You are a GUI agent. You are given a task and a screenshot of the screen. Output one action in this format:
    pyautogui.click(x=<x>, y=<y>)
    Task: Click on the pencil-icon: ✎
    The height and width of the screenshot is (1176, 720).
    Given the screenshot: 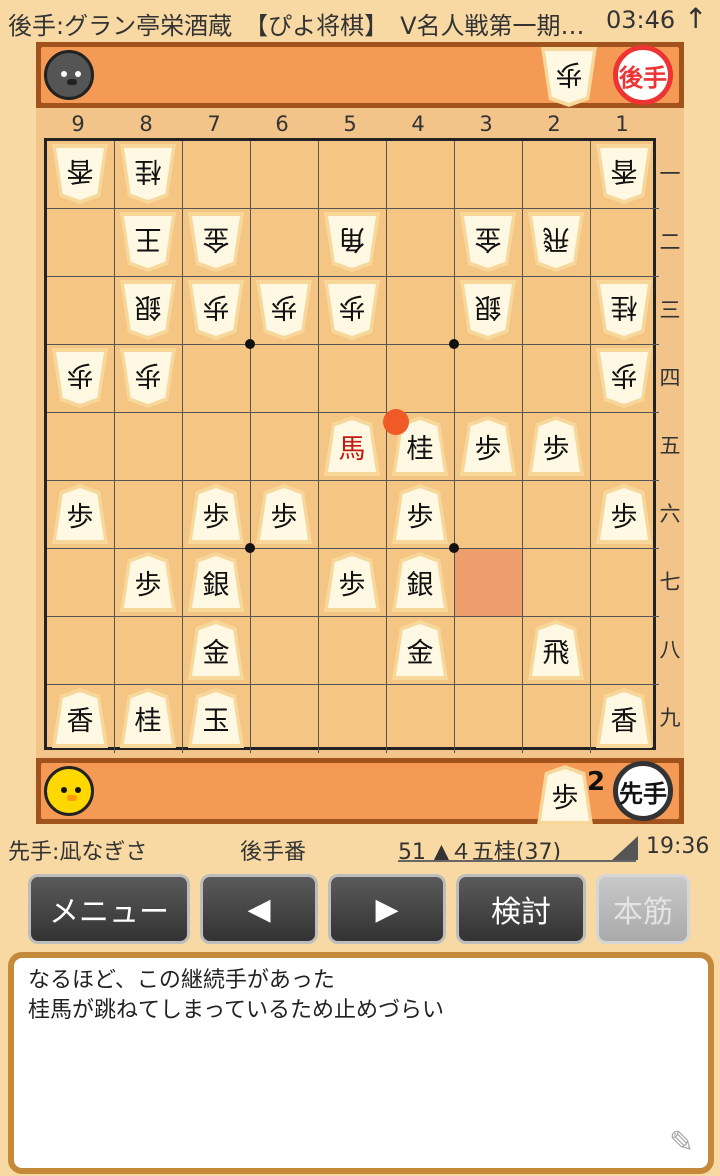 What is the action you would take?
    pyautogui.click(x=681, y=1143)
    